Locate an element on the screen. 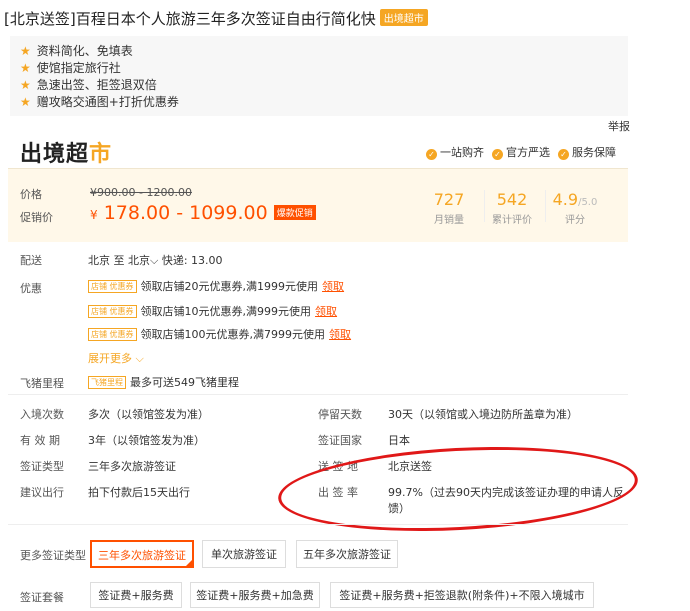 This screenshot has height=611, width=690. logo-accent: 市 is located at coordinates (101, 154).